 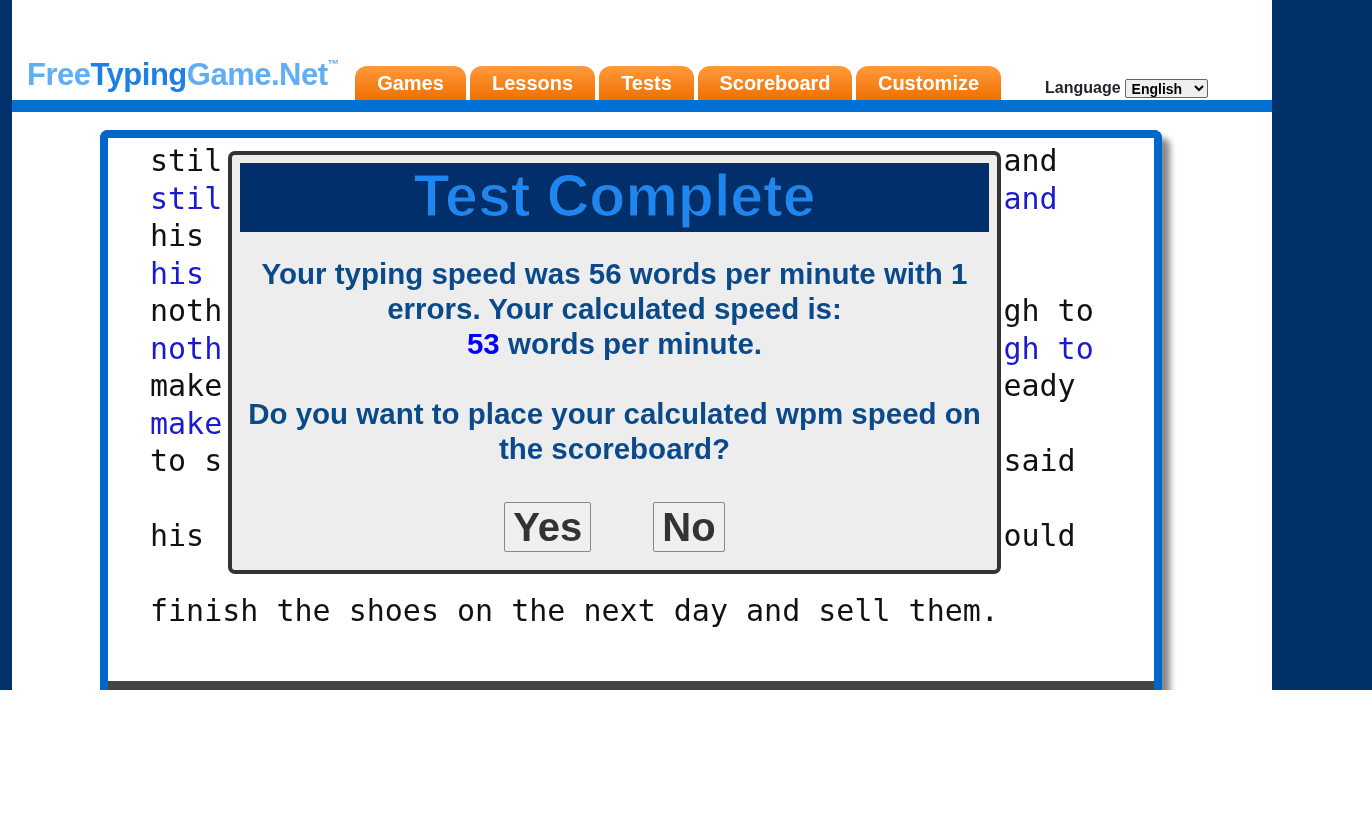 What do you see at coordinates (574, 611) in the screenshot?
I see `passage-text: finish the shoes on the next day and sell them.` at bounding box center [574, 611].